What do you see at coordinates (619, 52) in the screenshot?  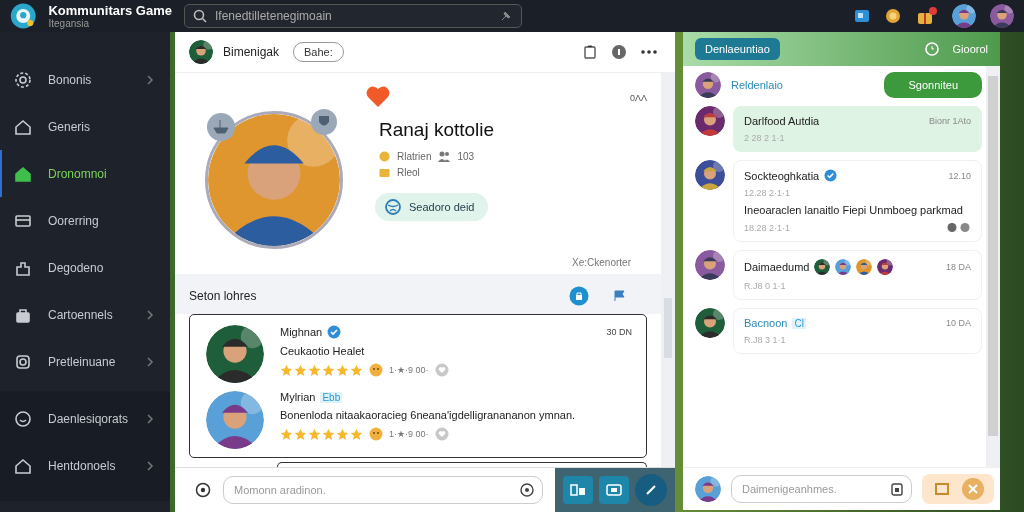 I see `info-icon` at bounding box center [619, 52].